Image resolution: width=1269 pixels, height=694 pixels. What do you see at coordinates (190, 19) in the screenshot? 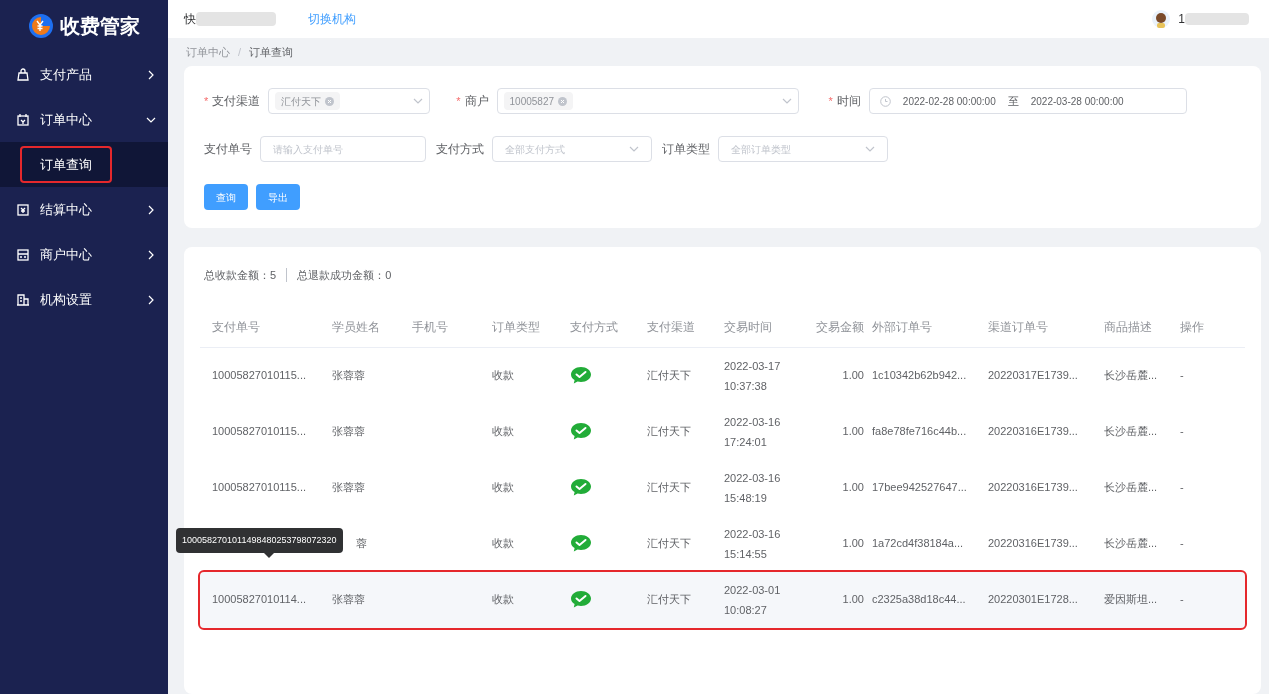
I see `org-name: 快` at bounding box center [190, 19].